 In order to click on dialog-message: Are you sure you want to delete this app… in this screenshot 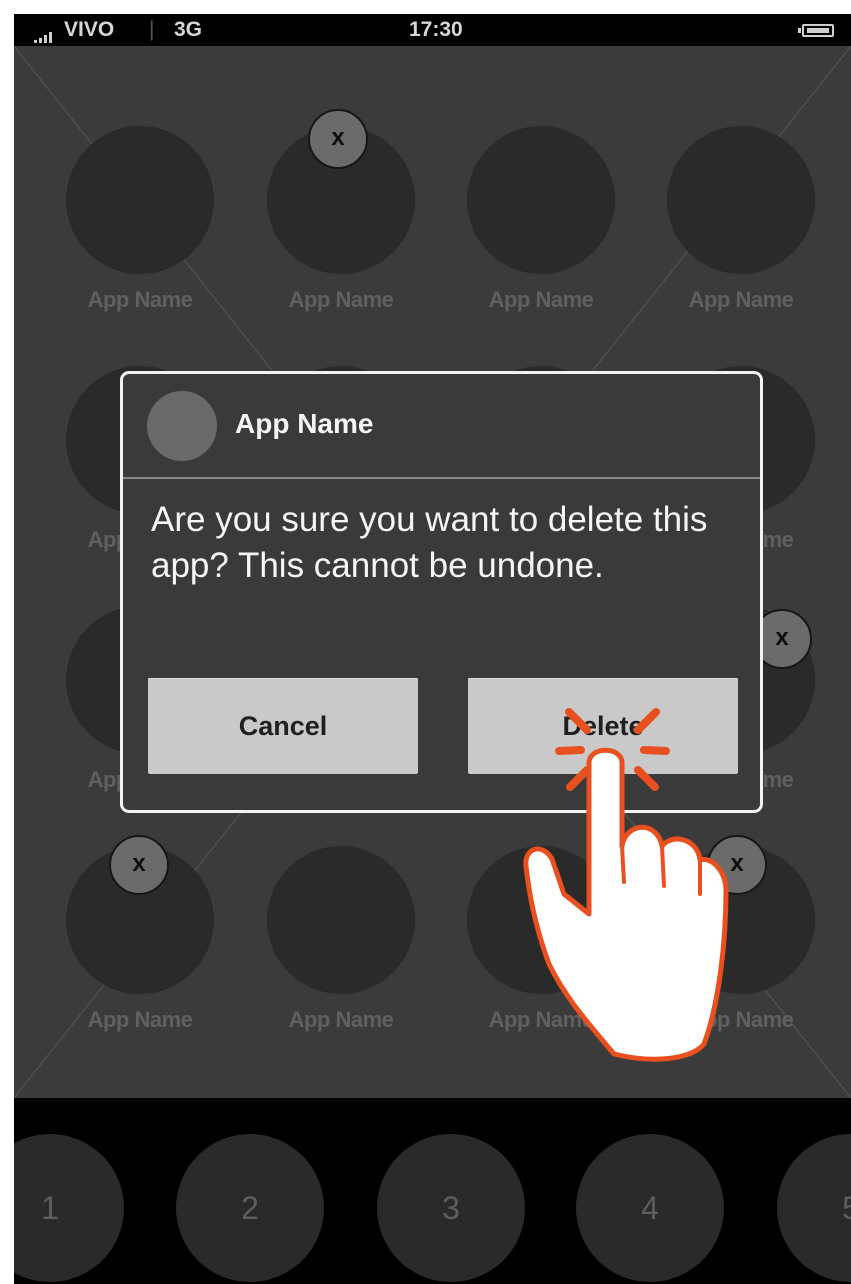, I will do `click(429, 542)`.